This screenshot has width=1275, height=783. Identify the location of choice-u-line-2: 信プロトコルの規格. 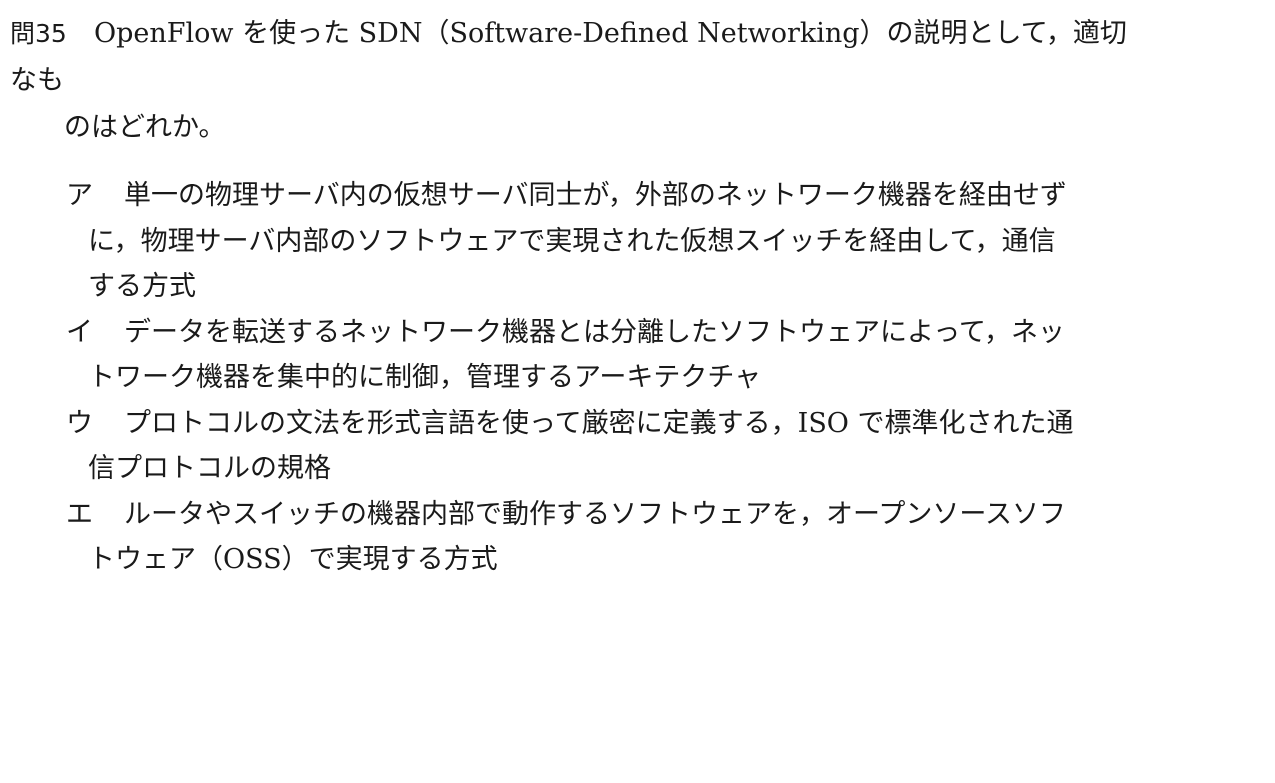
(209, 468).